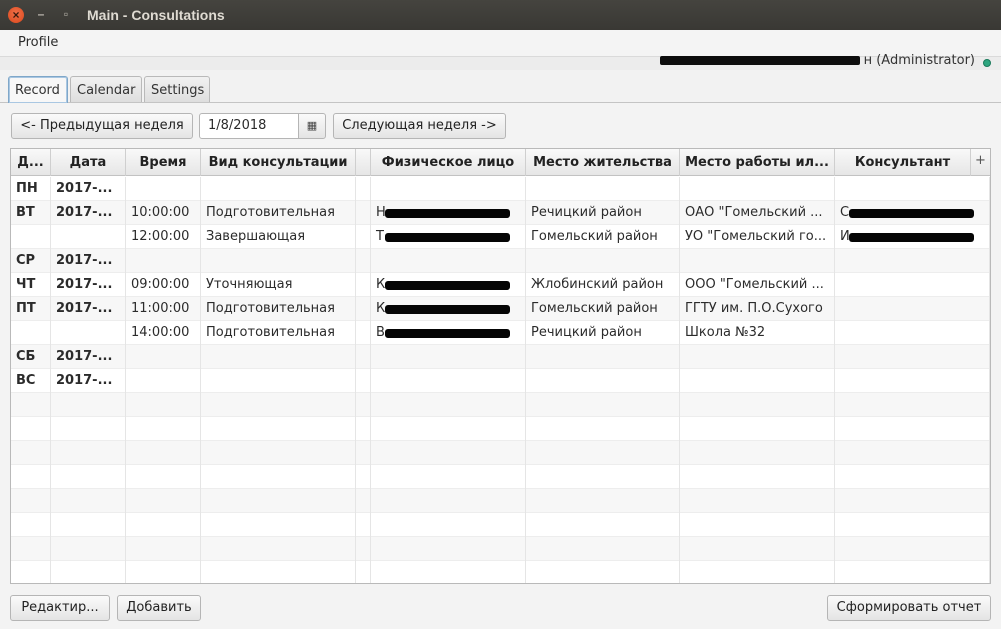  I want to click on add-button: Добавить, so click(159, 608).